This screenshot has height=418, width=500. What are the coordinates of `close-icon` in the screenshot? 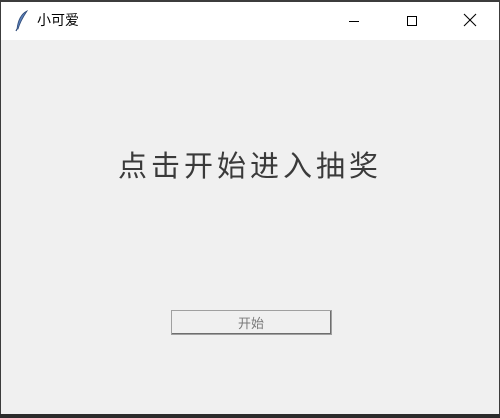 It's located at (470, 21).